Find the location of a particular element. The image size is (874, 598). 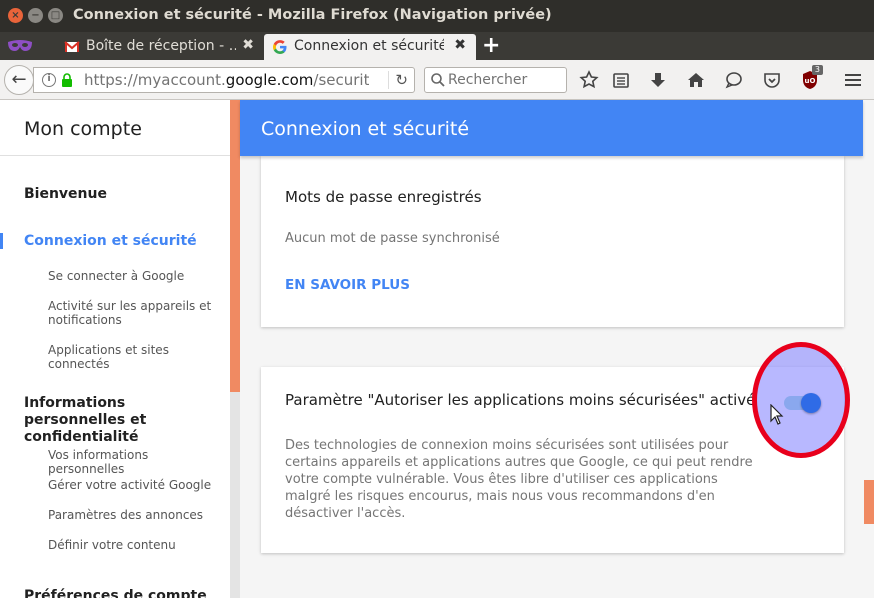

back-button: ← is located at coordinates (19, 80).